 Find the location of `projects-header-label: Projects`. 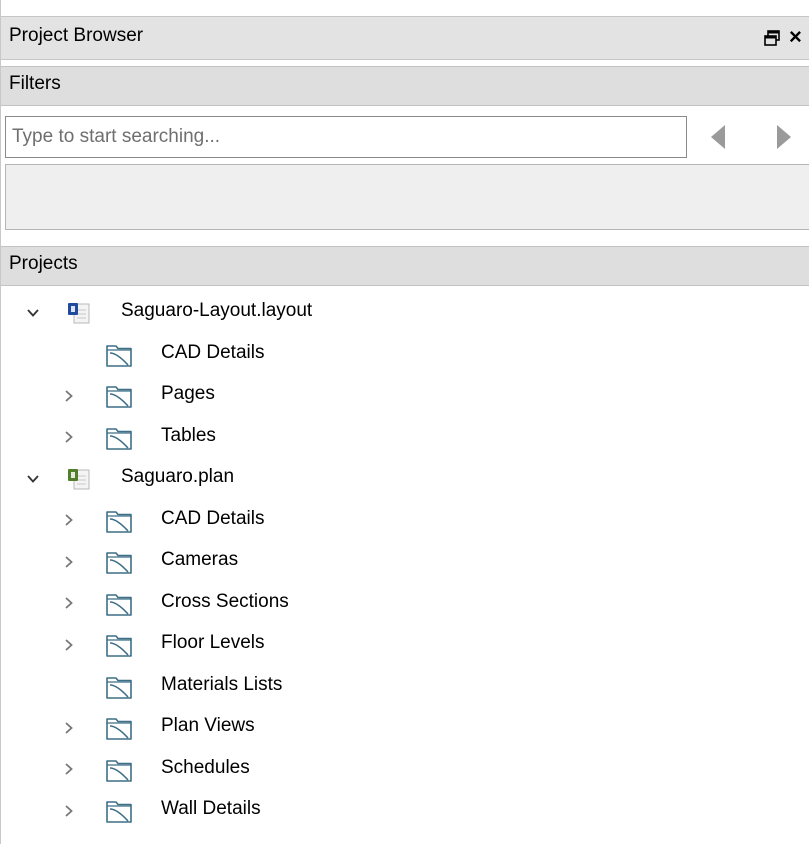

projects-header-label: Projects is located at coordinates (43, 263).